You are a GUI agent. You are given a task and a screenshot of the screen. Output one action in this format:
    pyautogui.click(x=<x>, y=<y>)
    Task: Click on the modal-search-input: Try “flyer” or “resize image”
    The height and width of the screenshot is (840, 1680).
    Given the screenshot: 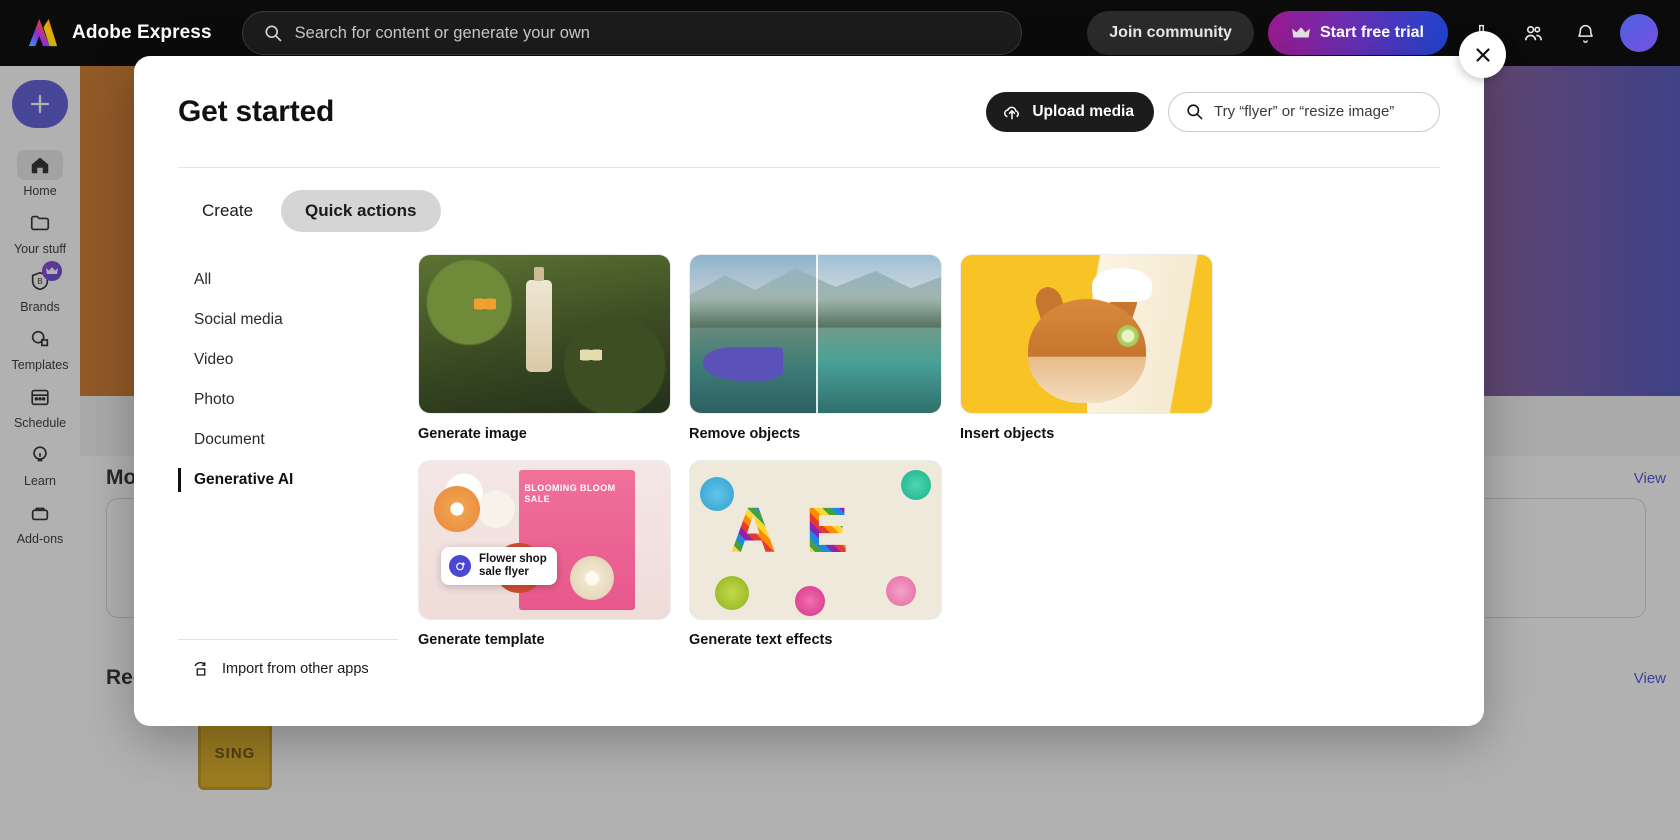 What is the action you would take?
    pyautogui.click(x=1304, y=111)
    